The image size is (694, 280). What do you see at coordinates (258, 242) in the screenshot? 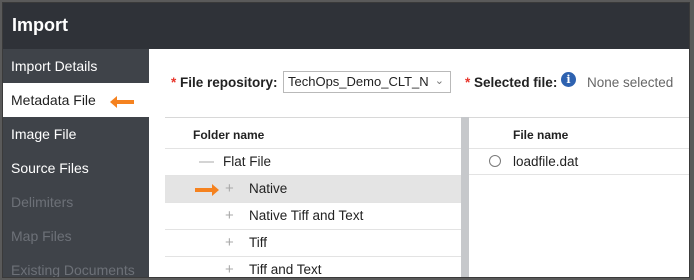
I see `folder-label: Tiff` at bounding box center [258, 242].